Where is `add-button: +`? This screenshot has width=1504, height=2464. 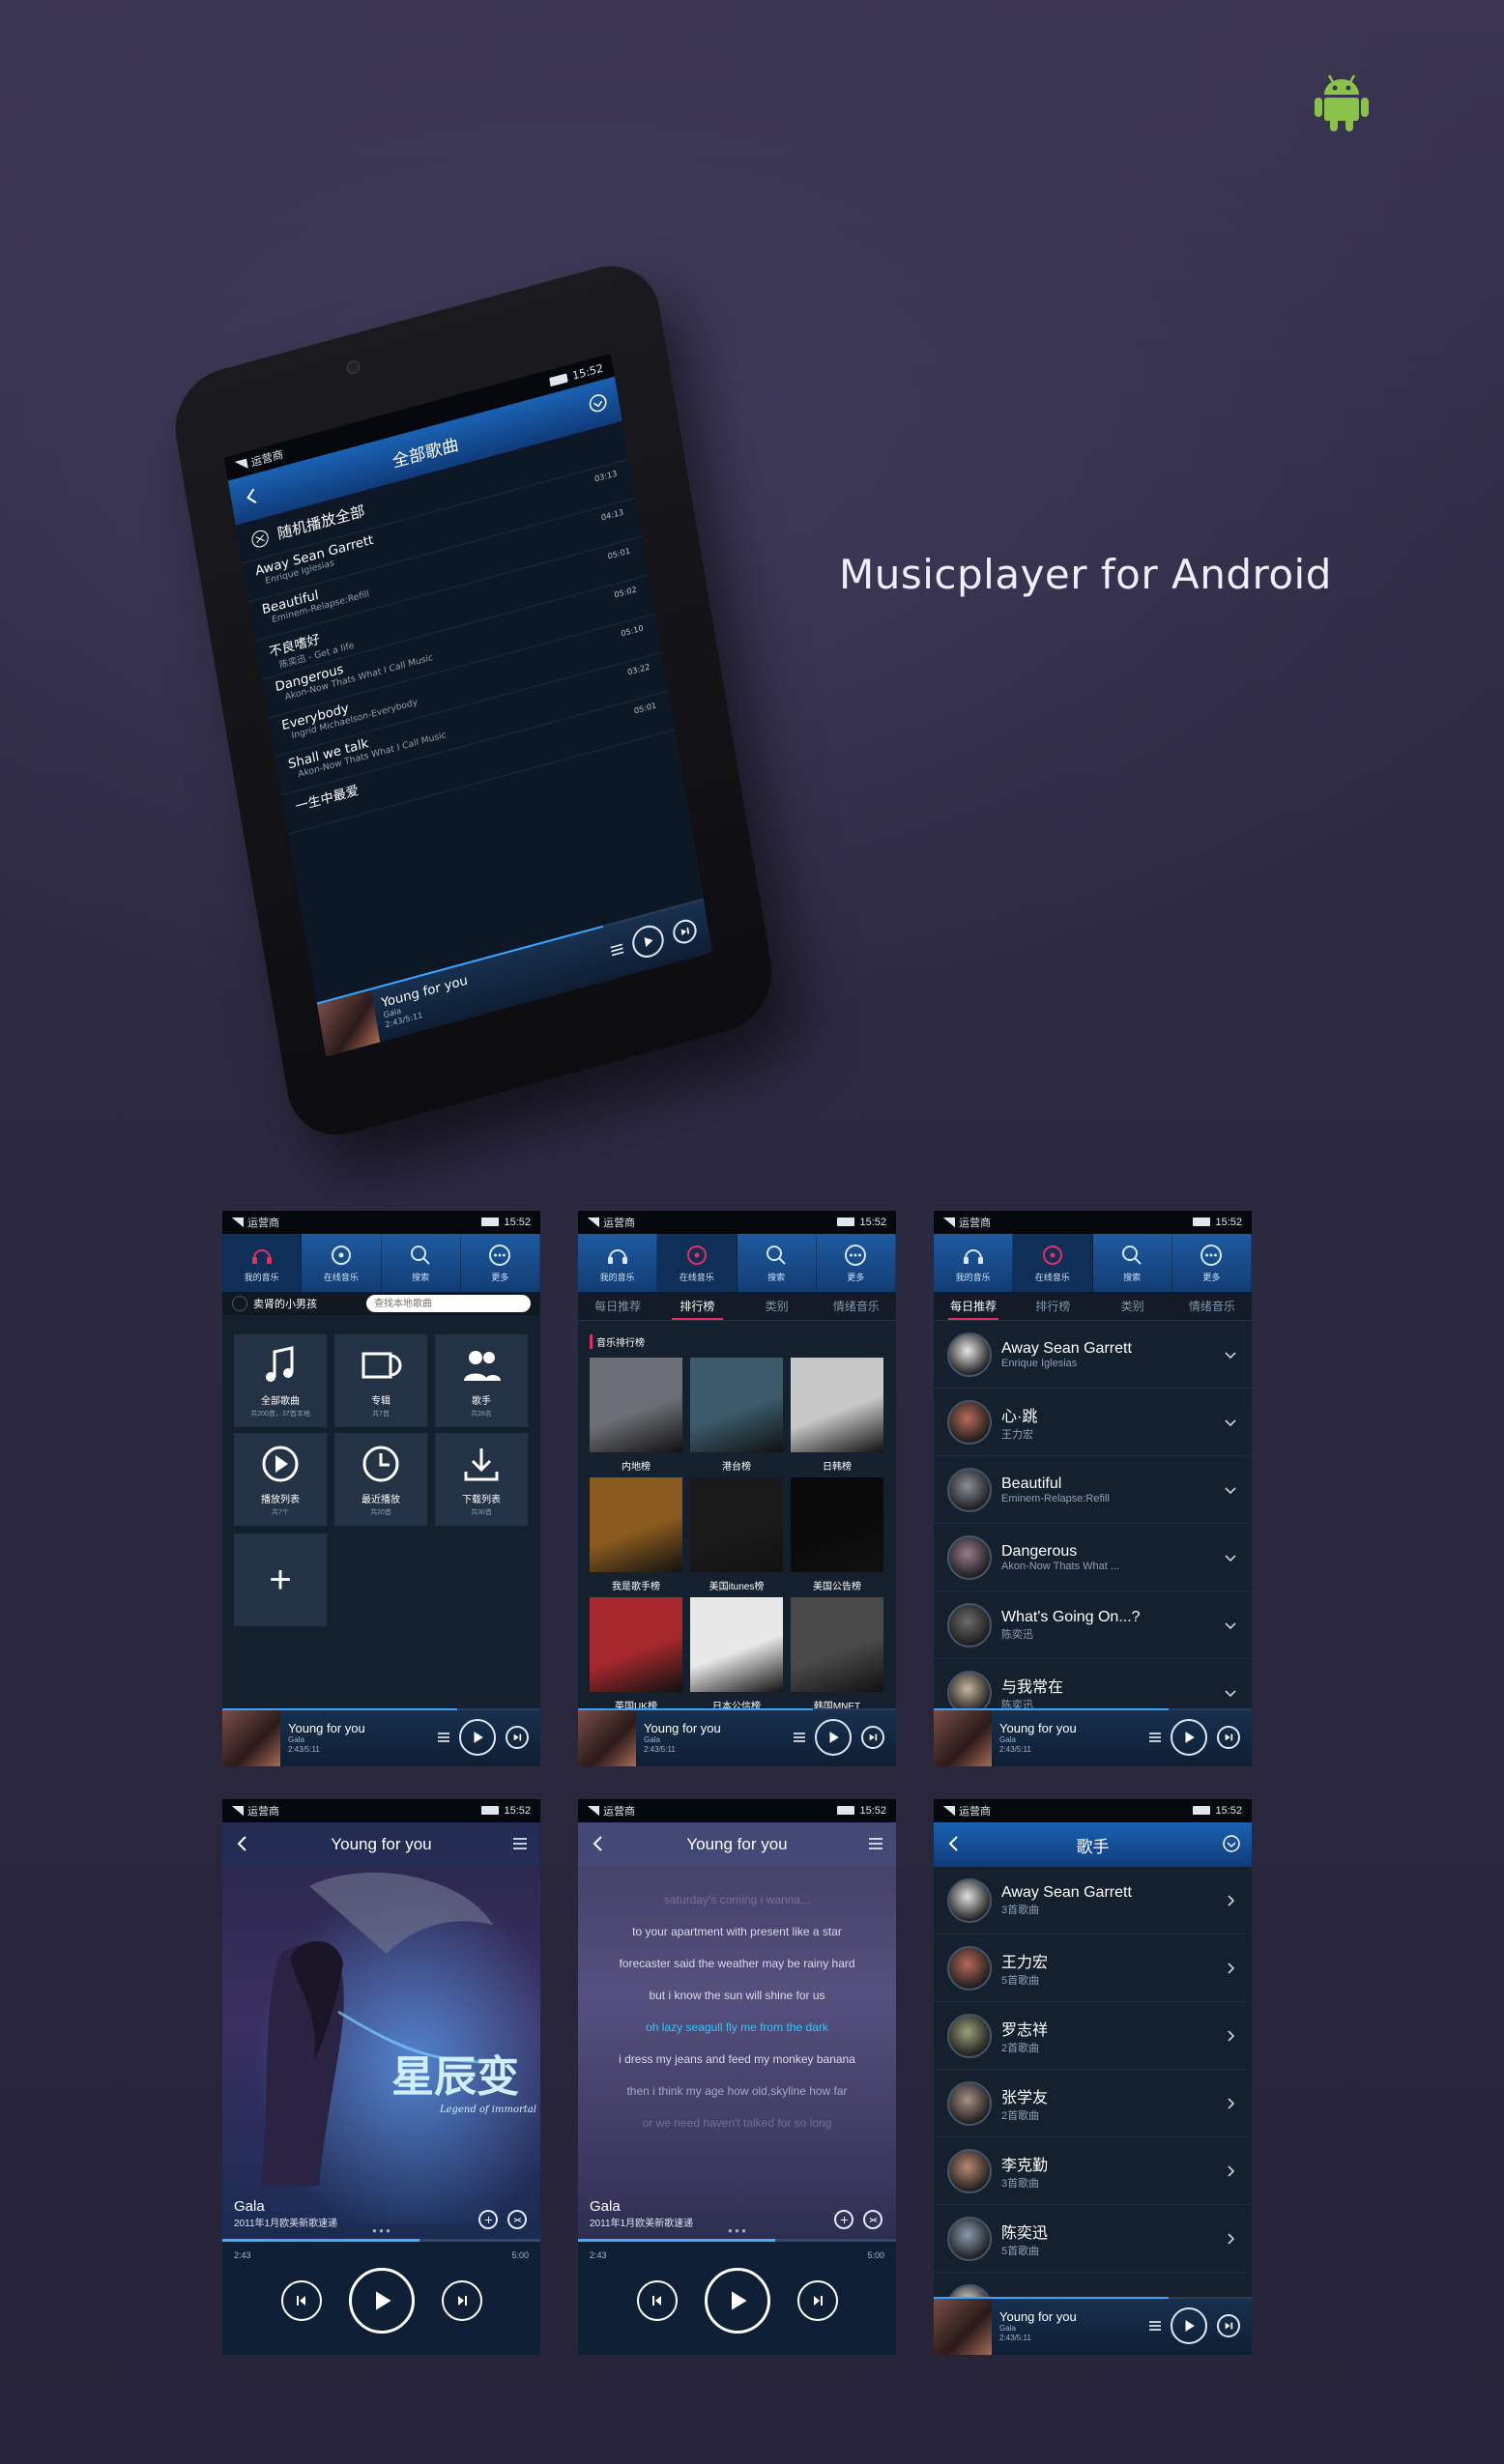
add-button: + is located at coordinates (280, 1579).